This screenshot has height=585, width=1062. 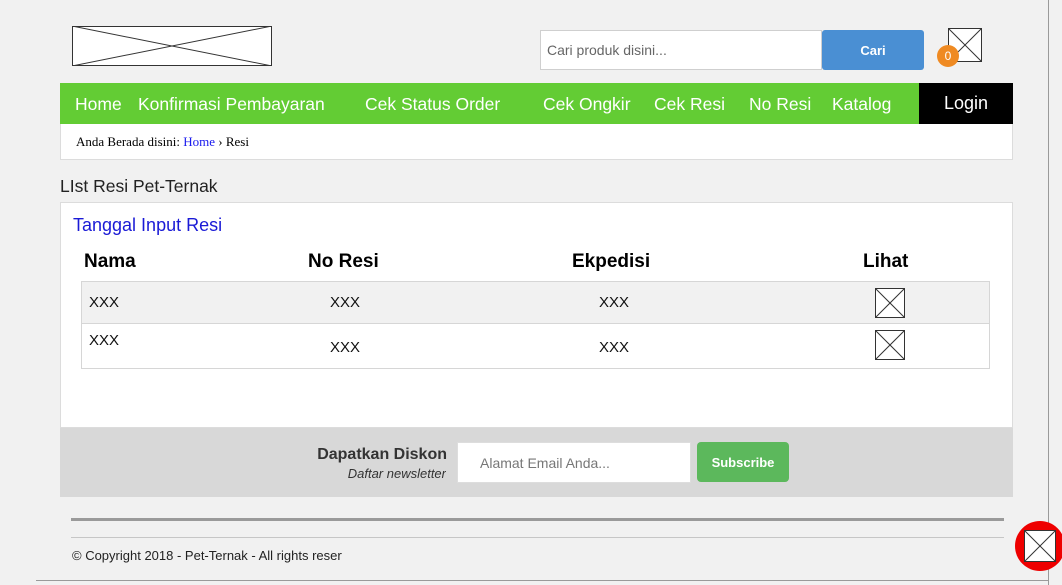 I want to click on search-input, so click(x=681, y=50).